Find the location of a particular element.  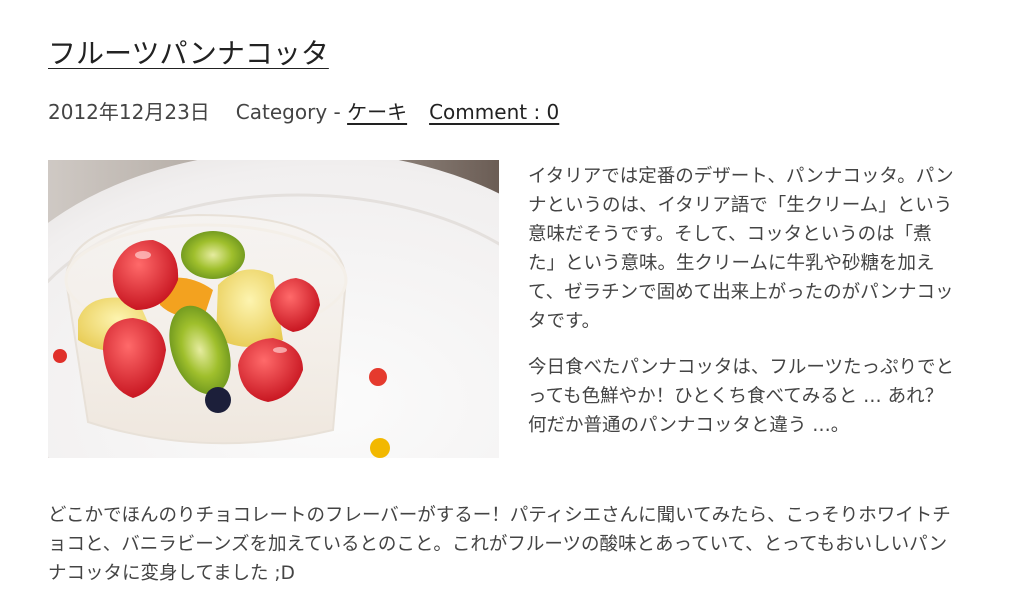

post-meta: 2012年12月23日 Category - ケーキ Comment : 0 is located at coordinates (303, 112).